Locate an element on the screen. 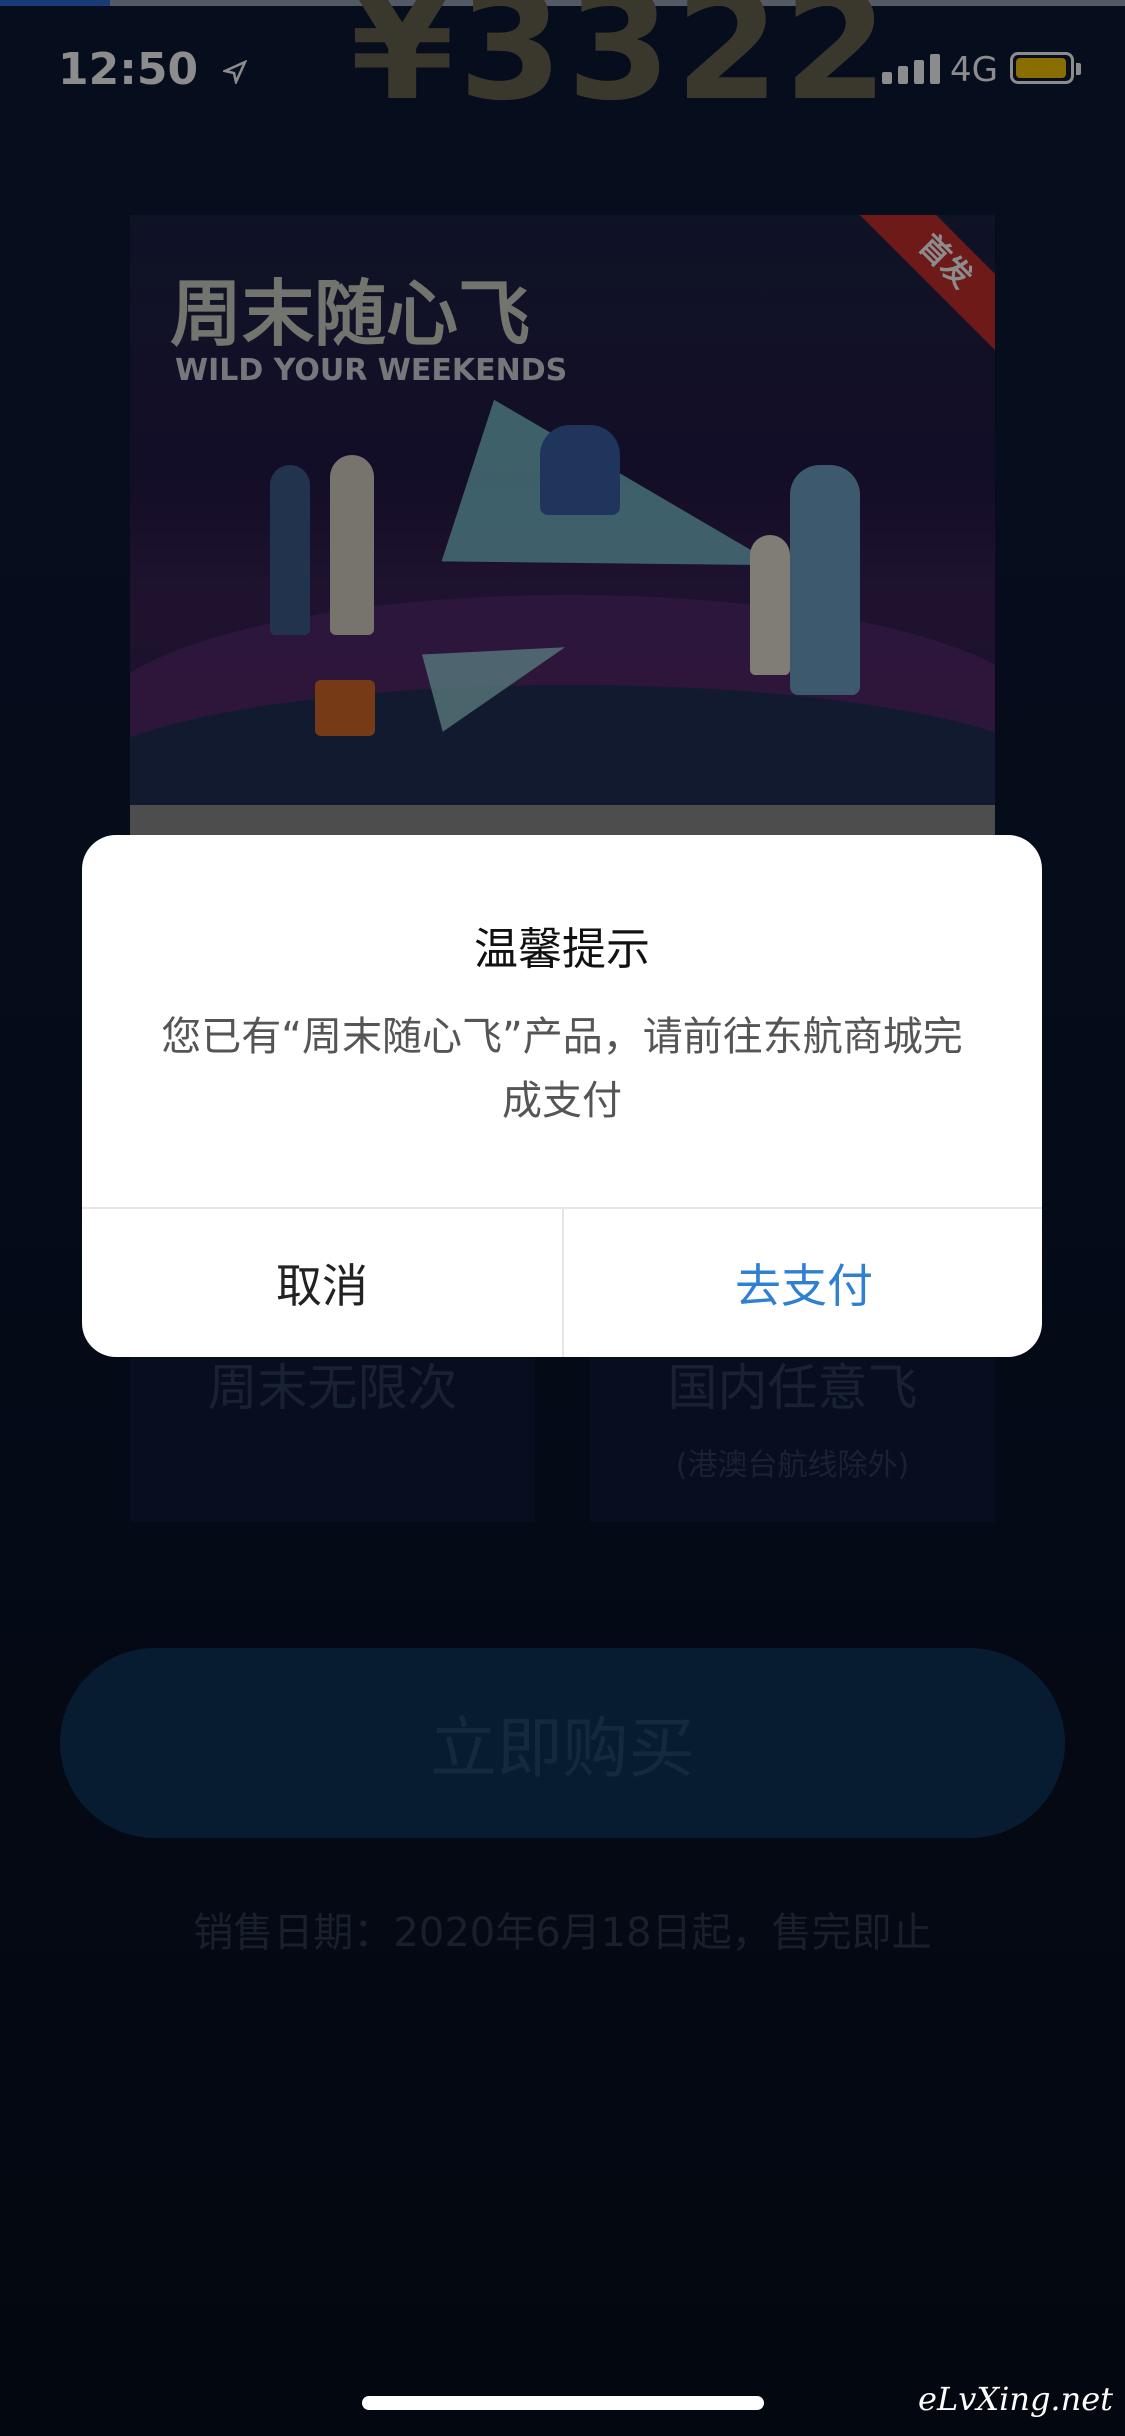 This screenshot has width=1125, height=2436. home-indicator is located at coordinates (563, 2403).